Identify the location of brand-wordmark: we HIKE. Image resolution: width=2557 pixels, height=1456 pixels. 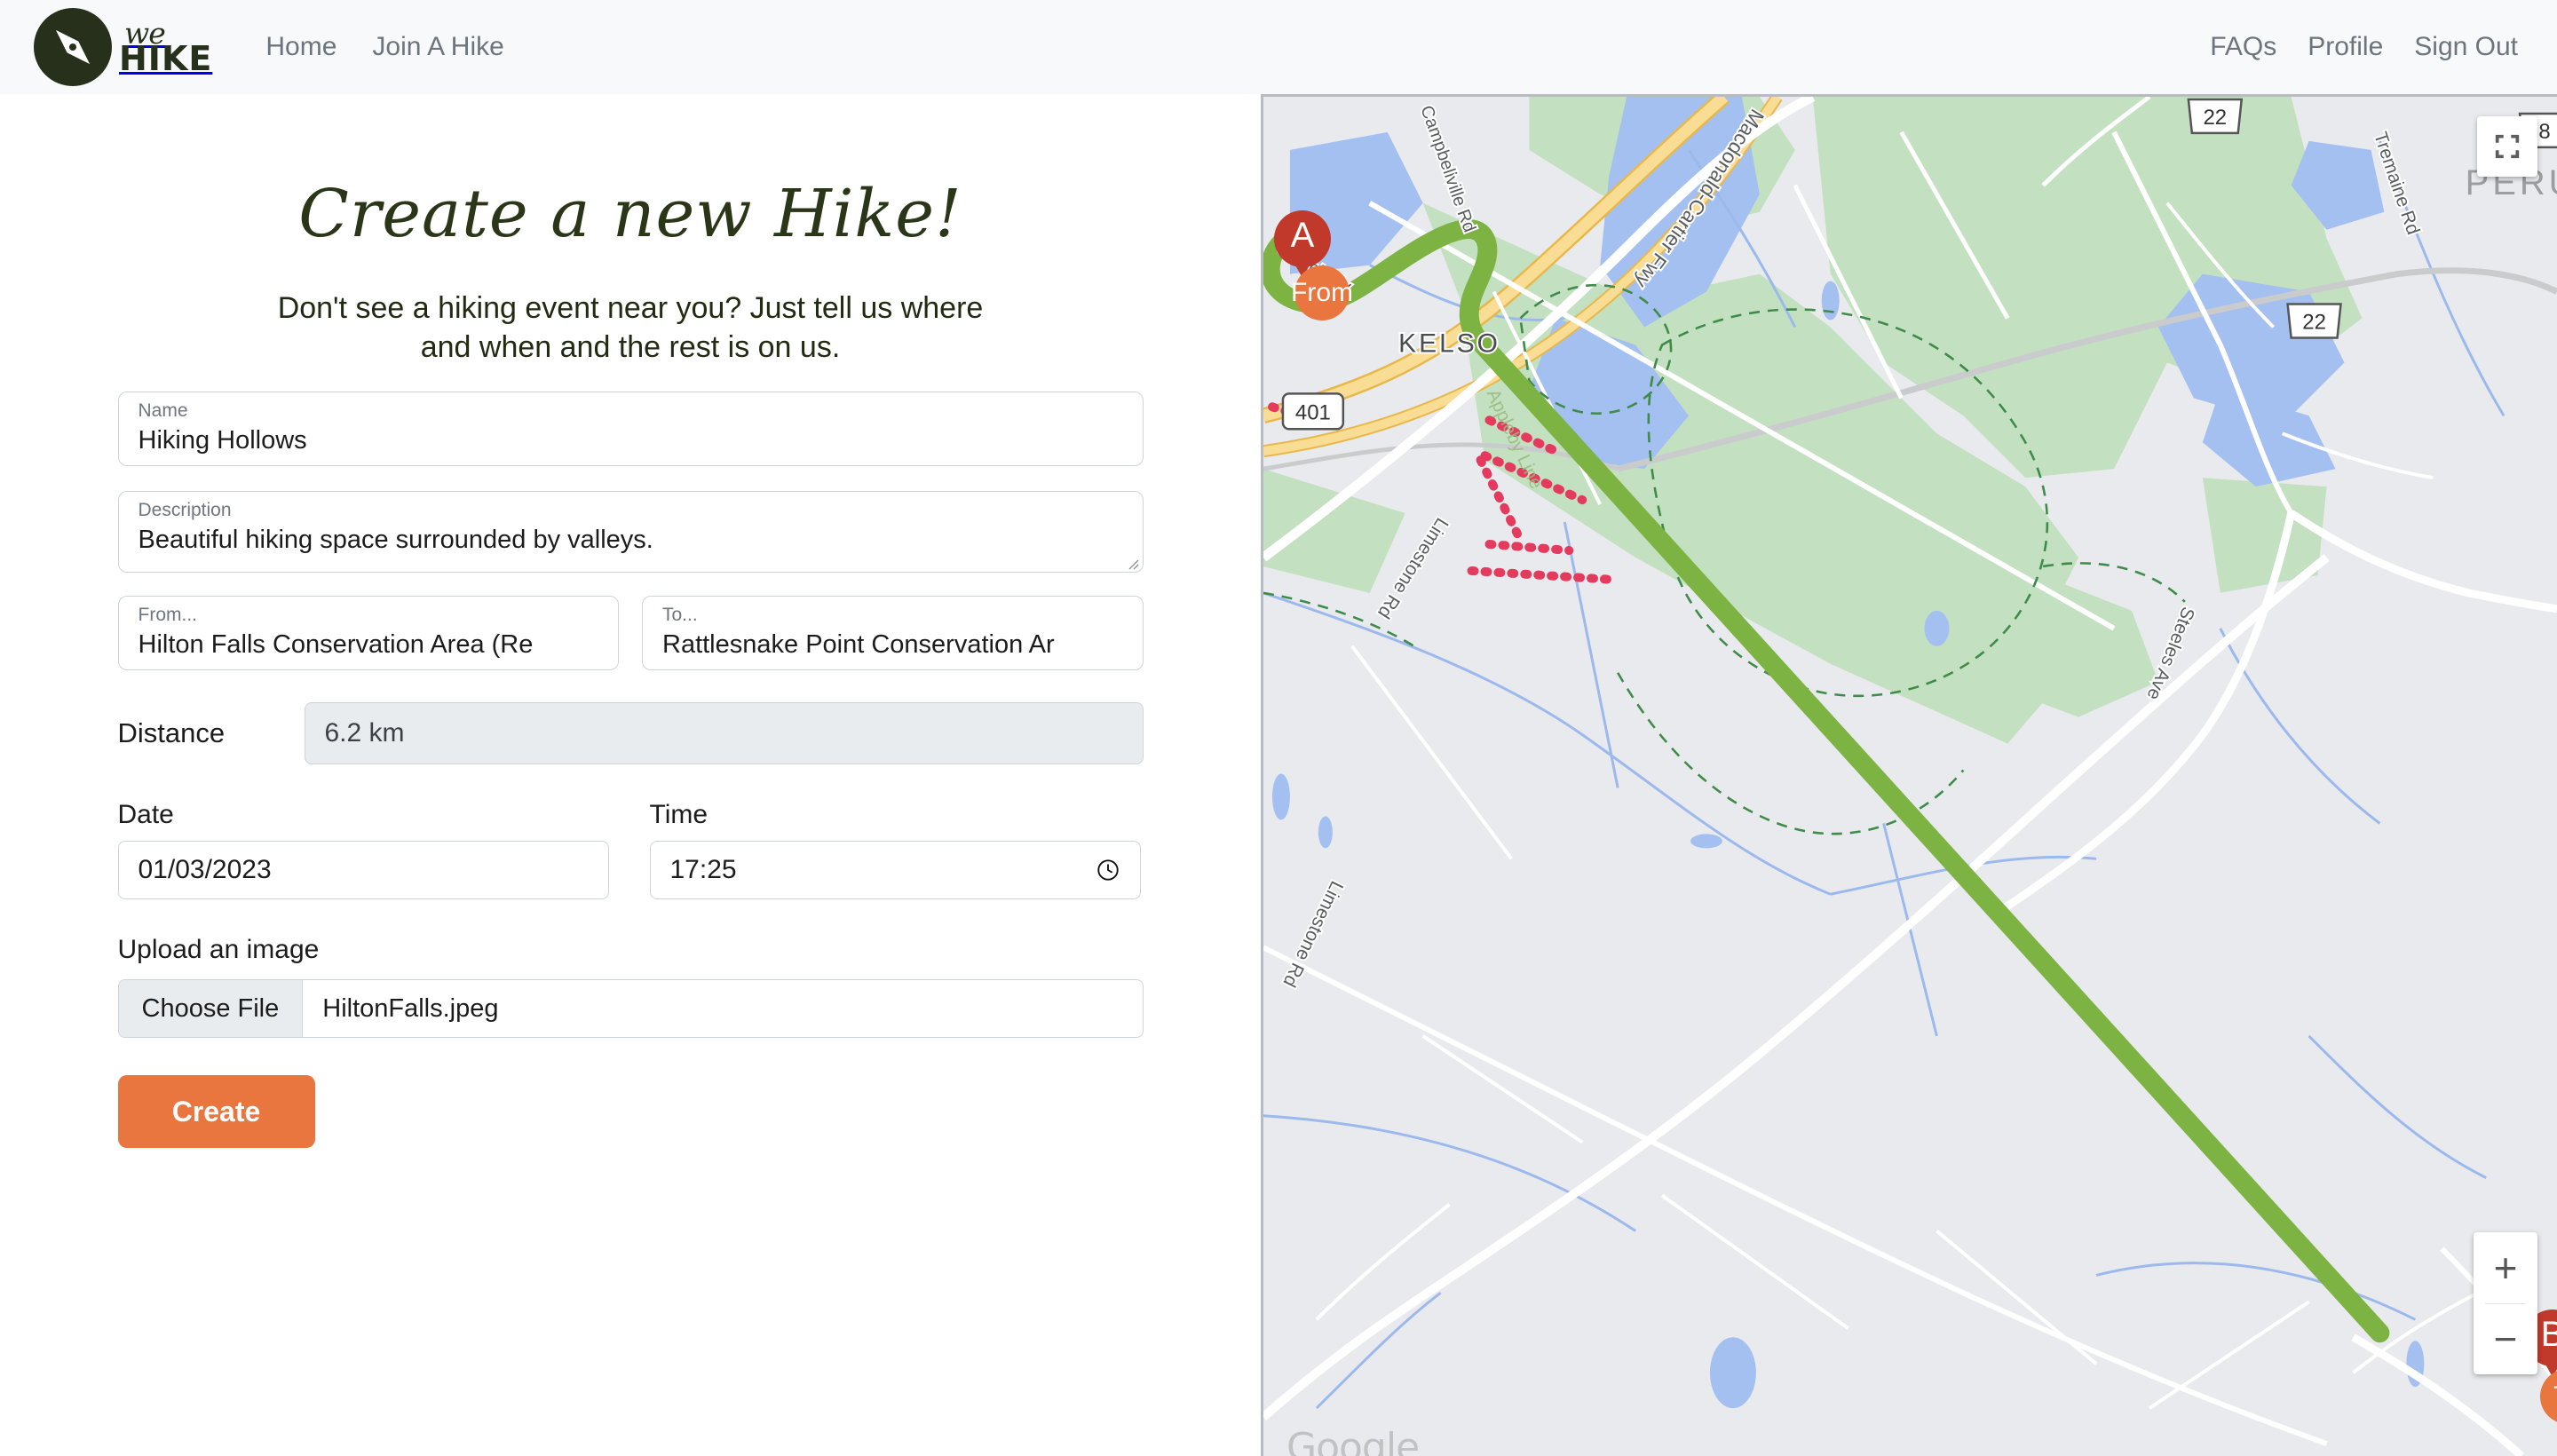
(166, 48).